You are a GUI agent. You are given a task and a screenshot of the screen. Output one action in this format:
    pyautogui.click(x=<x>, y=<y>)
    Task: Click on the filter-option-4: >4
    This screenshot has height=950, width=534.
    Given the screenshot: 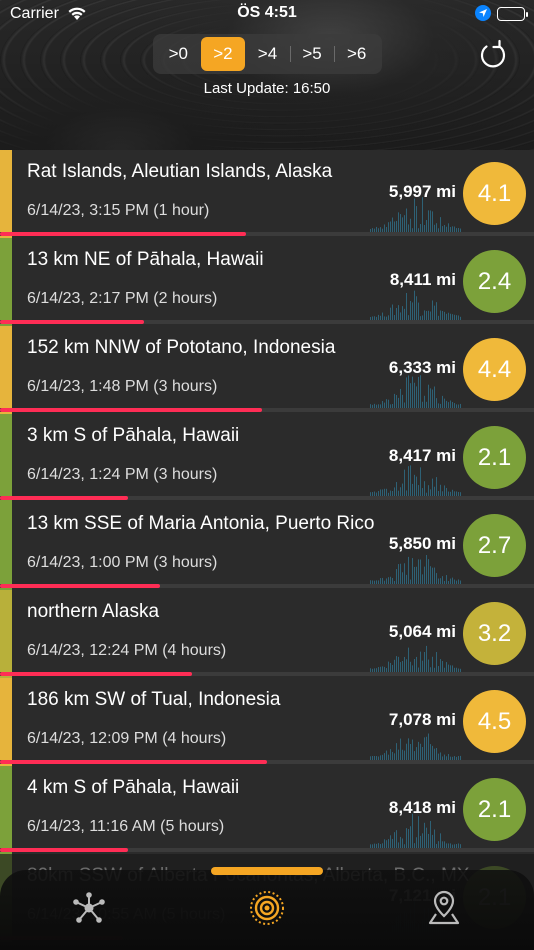 What is the action you would take?
    pyautogui.click(x=267, y=54)
    